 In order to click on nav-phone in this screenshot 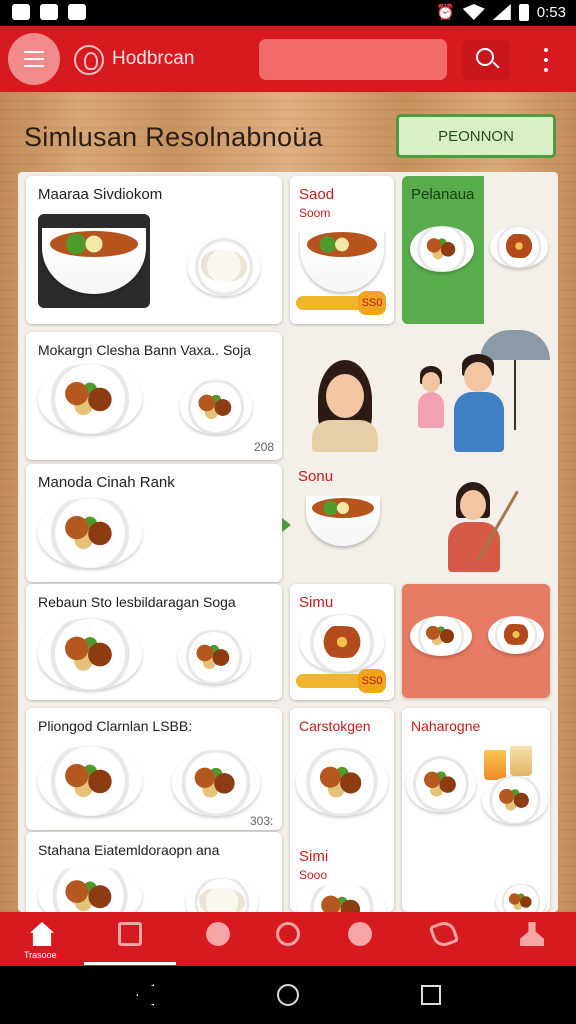, I will do `click(444, 938)`.